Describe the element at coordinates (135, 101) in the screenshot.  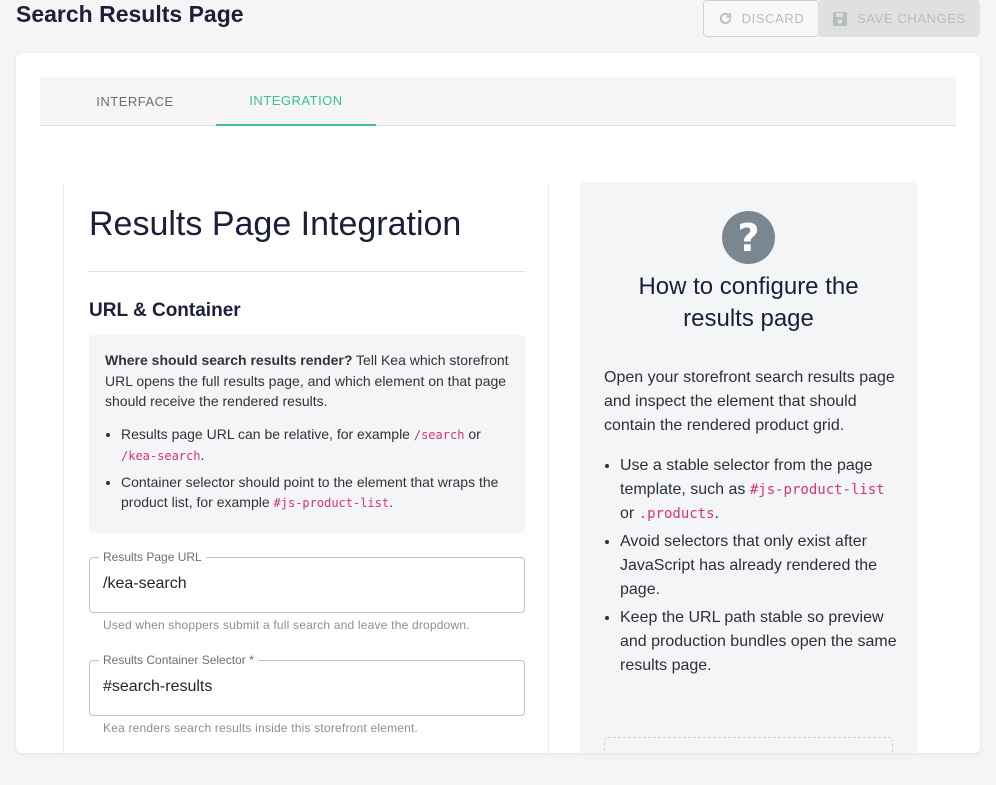
I see `tab-interface: INTERFACE` at that location.